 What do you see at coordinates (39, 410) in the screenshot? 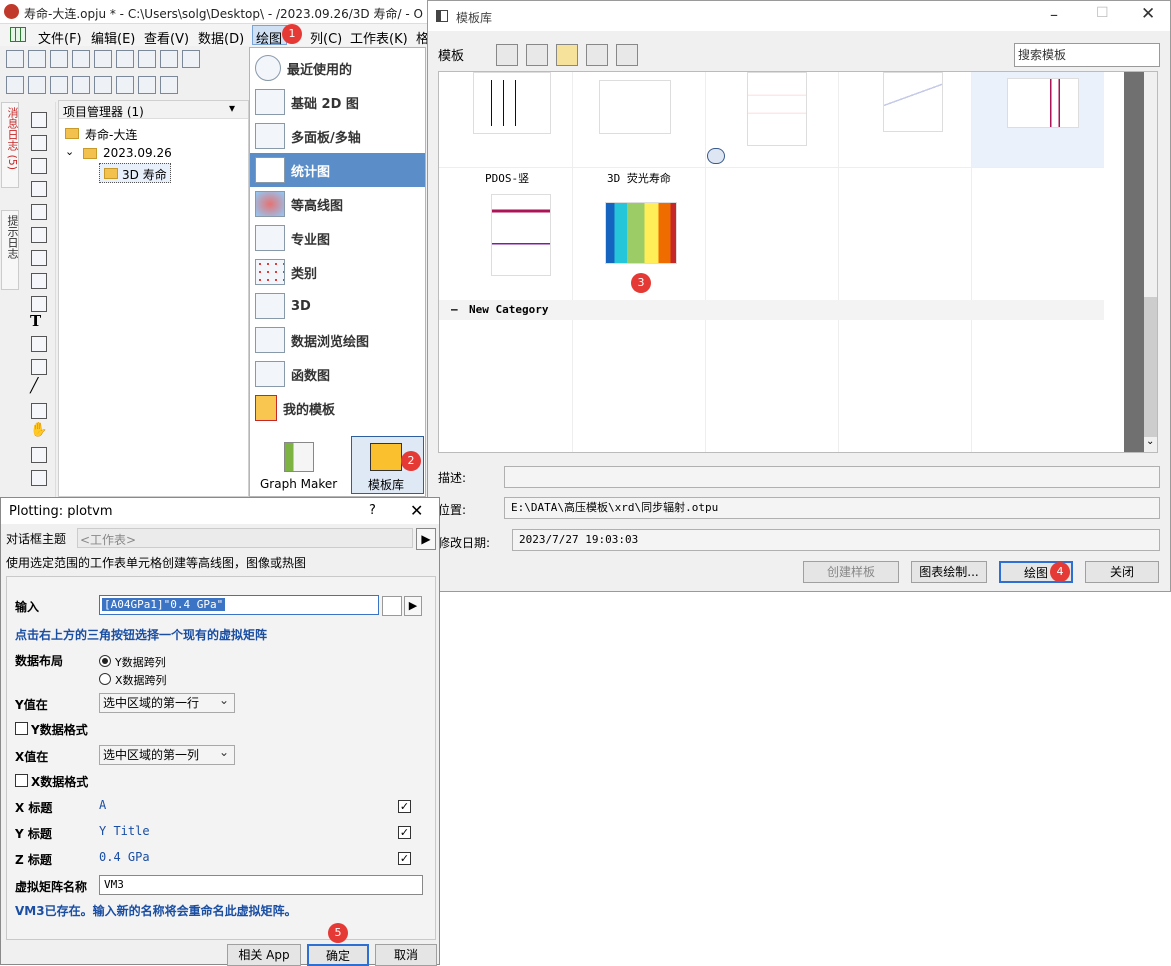
I see `rectangle-tool-icon` at bounding box center [39, 410].